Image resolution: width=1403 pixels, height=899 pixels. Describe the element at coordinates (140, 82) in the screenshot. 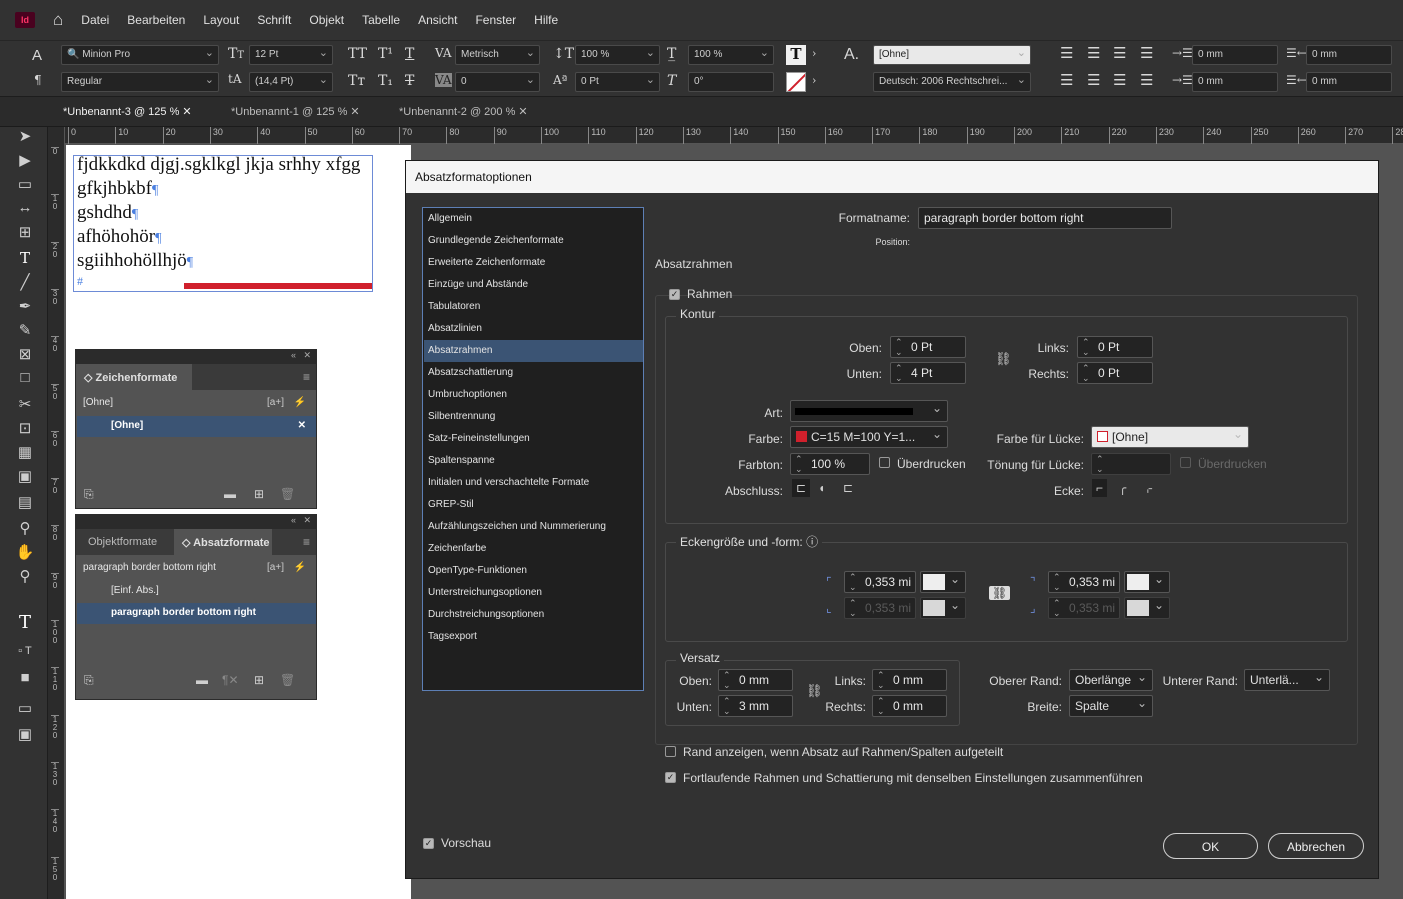

I see `font-style-field: Regular` at that location.